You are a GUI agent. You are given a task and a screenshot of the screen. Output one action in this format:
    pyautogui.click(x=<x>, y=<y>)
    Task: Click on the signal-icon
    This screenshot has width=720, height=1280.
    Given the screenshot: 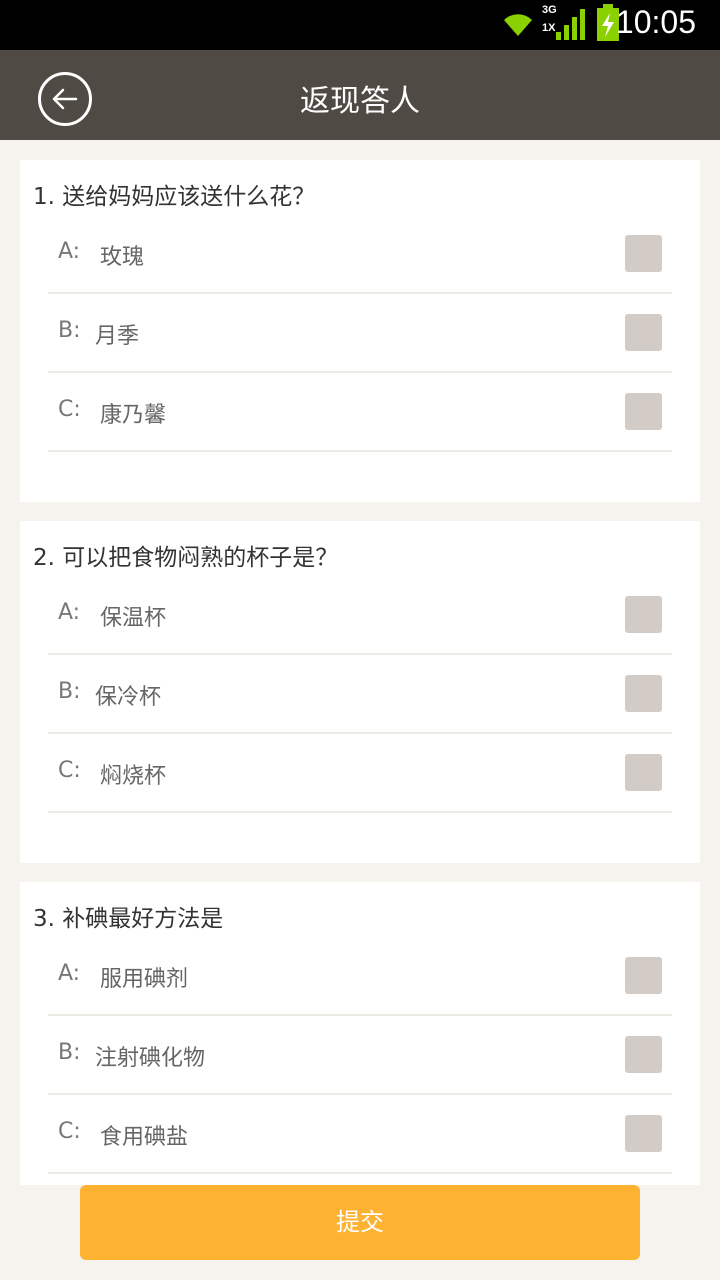 What is the action you would take?
    pyautogui.click(x=570, y=24)
    